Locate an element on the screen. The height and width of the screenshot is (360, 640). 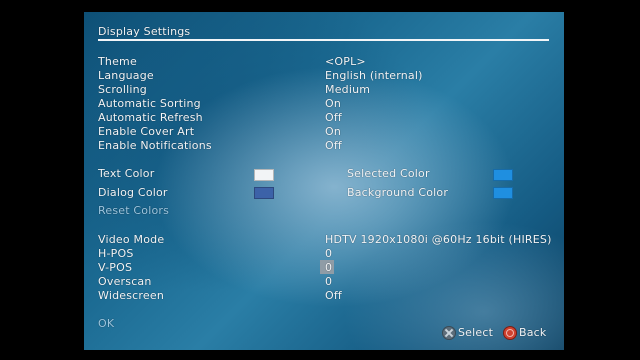
setting-label-v-pos: V-POS is located at coordinates (115, 267).